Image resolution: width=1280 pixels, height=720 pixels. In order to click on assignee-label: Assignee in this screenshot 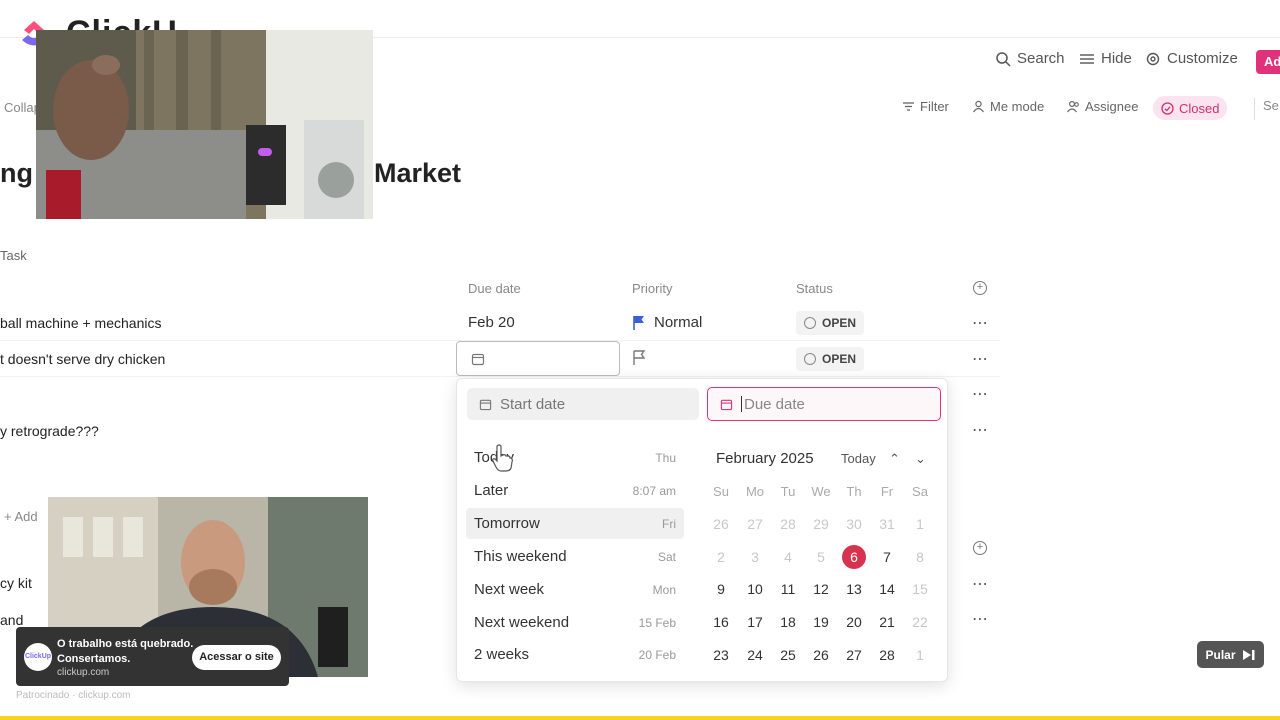, I will do `click(1112, 106)`.